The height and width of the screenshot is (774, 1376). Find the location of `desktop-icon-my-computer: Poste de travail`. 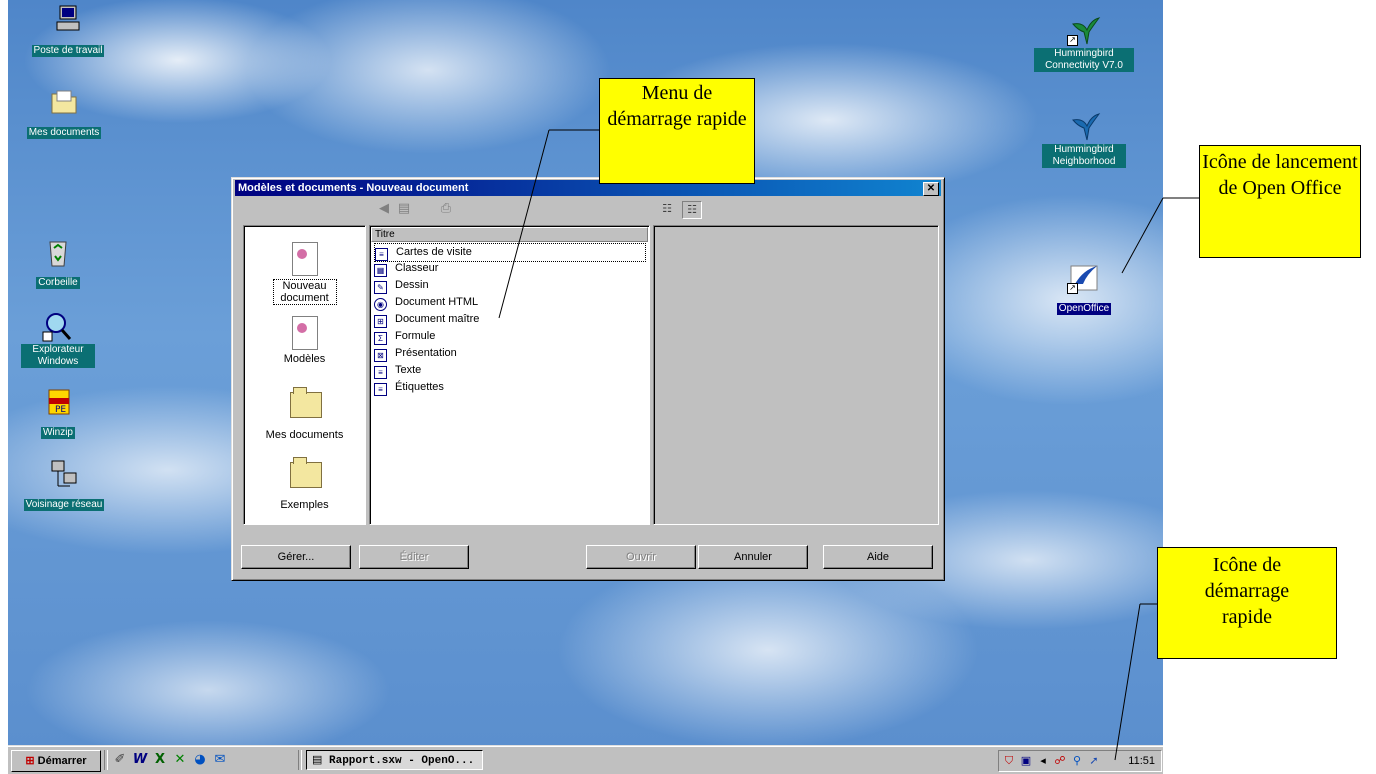

desktop-icon-my-computer: Poste de travail is located at coordinates (68, 30).